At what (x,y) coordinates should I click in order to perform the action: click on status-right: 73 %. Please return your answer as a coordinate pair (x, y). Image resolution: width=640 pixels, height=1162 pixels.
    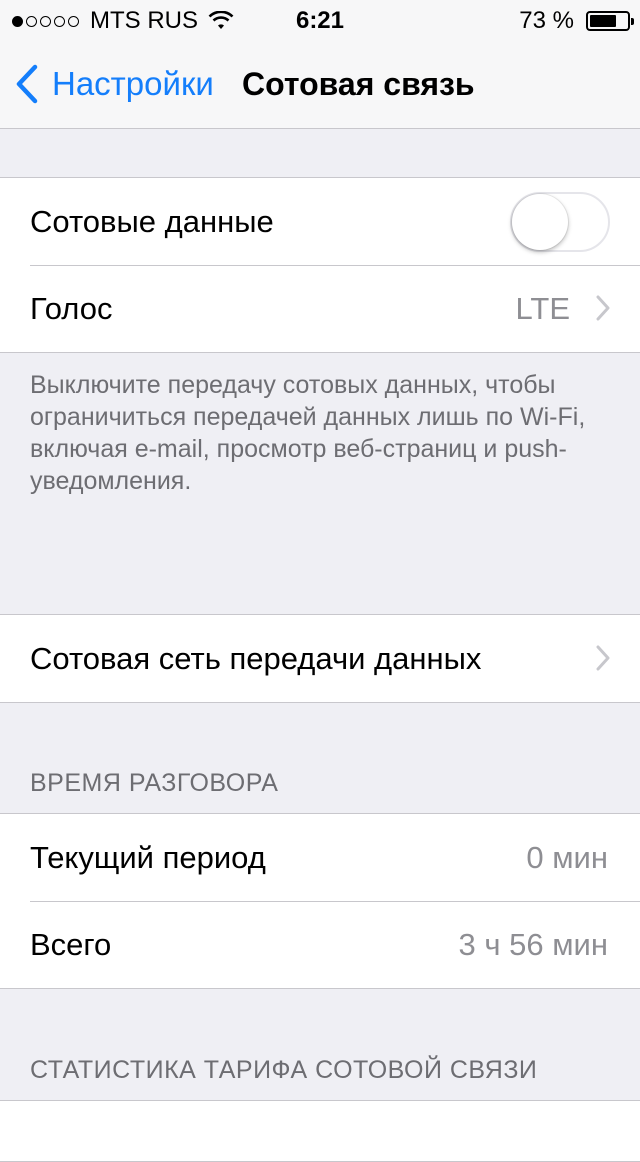
    Looking at the image, I should click on (576, 21).